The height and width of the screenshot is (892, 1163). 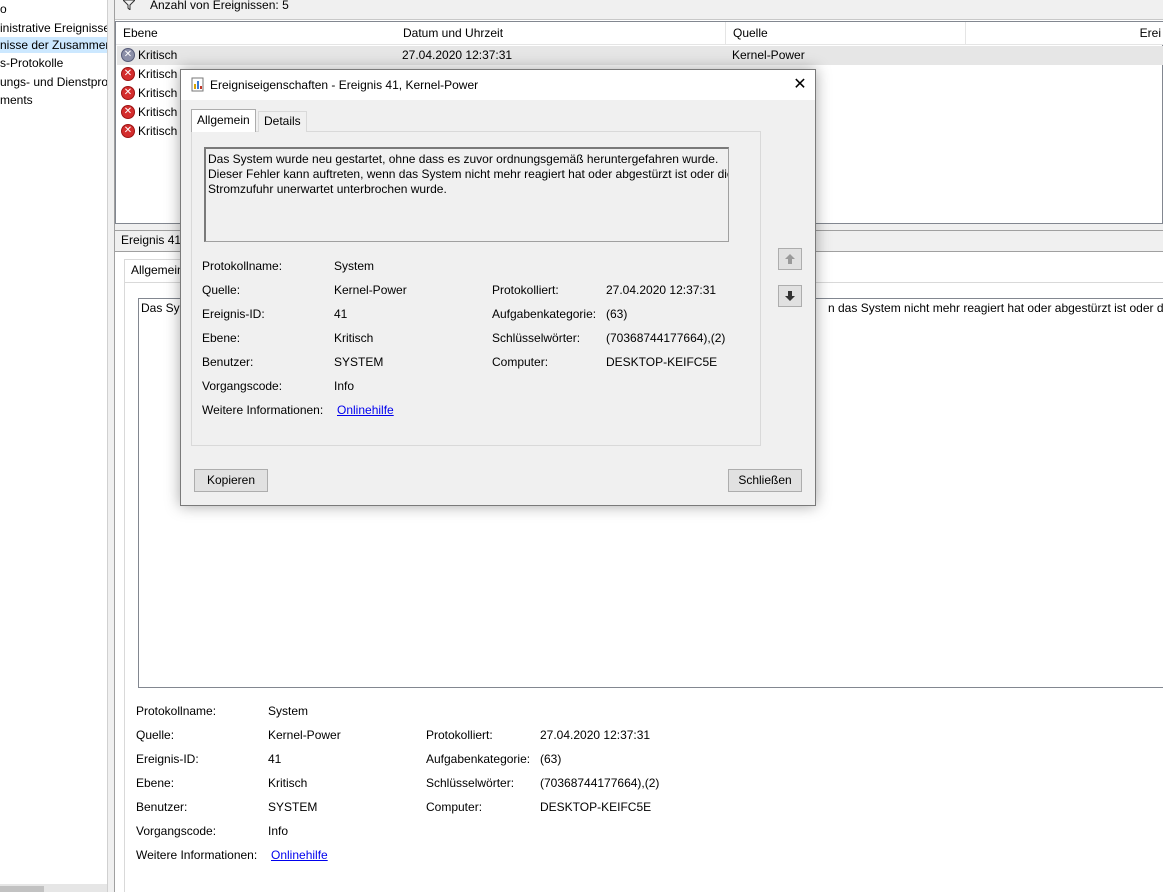 What do you see at coordinates (457, 55) in the screenshot?
I see `row-datetime: 27.04.2020 12:37:31` at bounding box center [457, 55].